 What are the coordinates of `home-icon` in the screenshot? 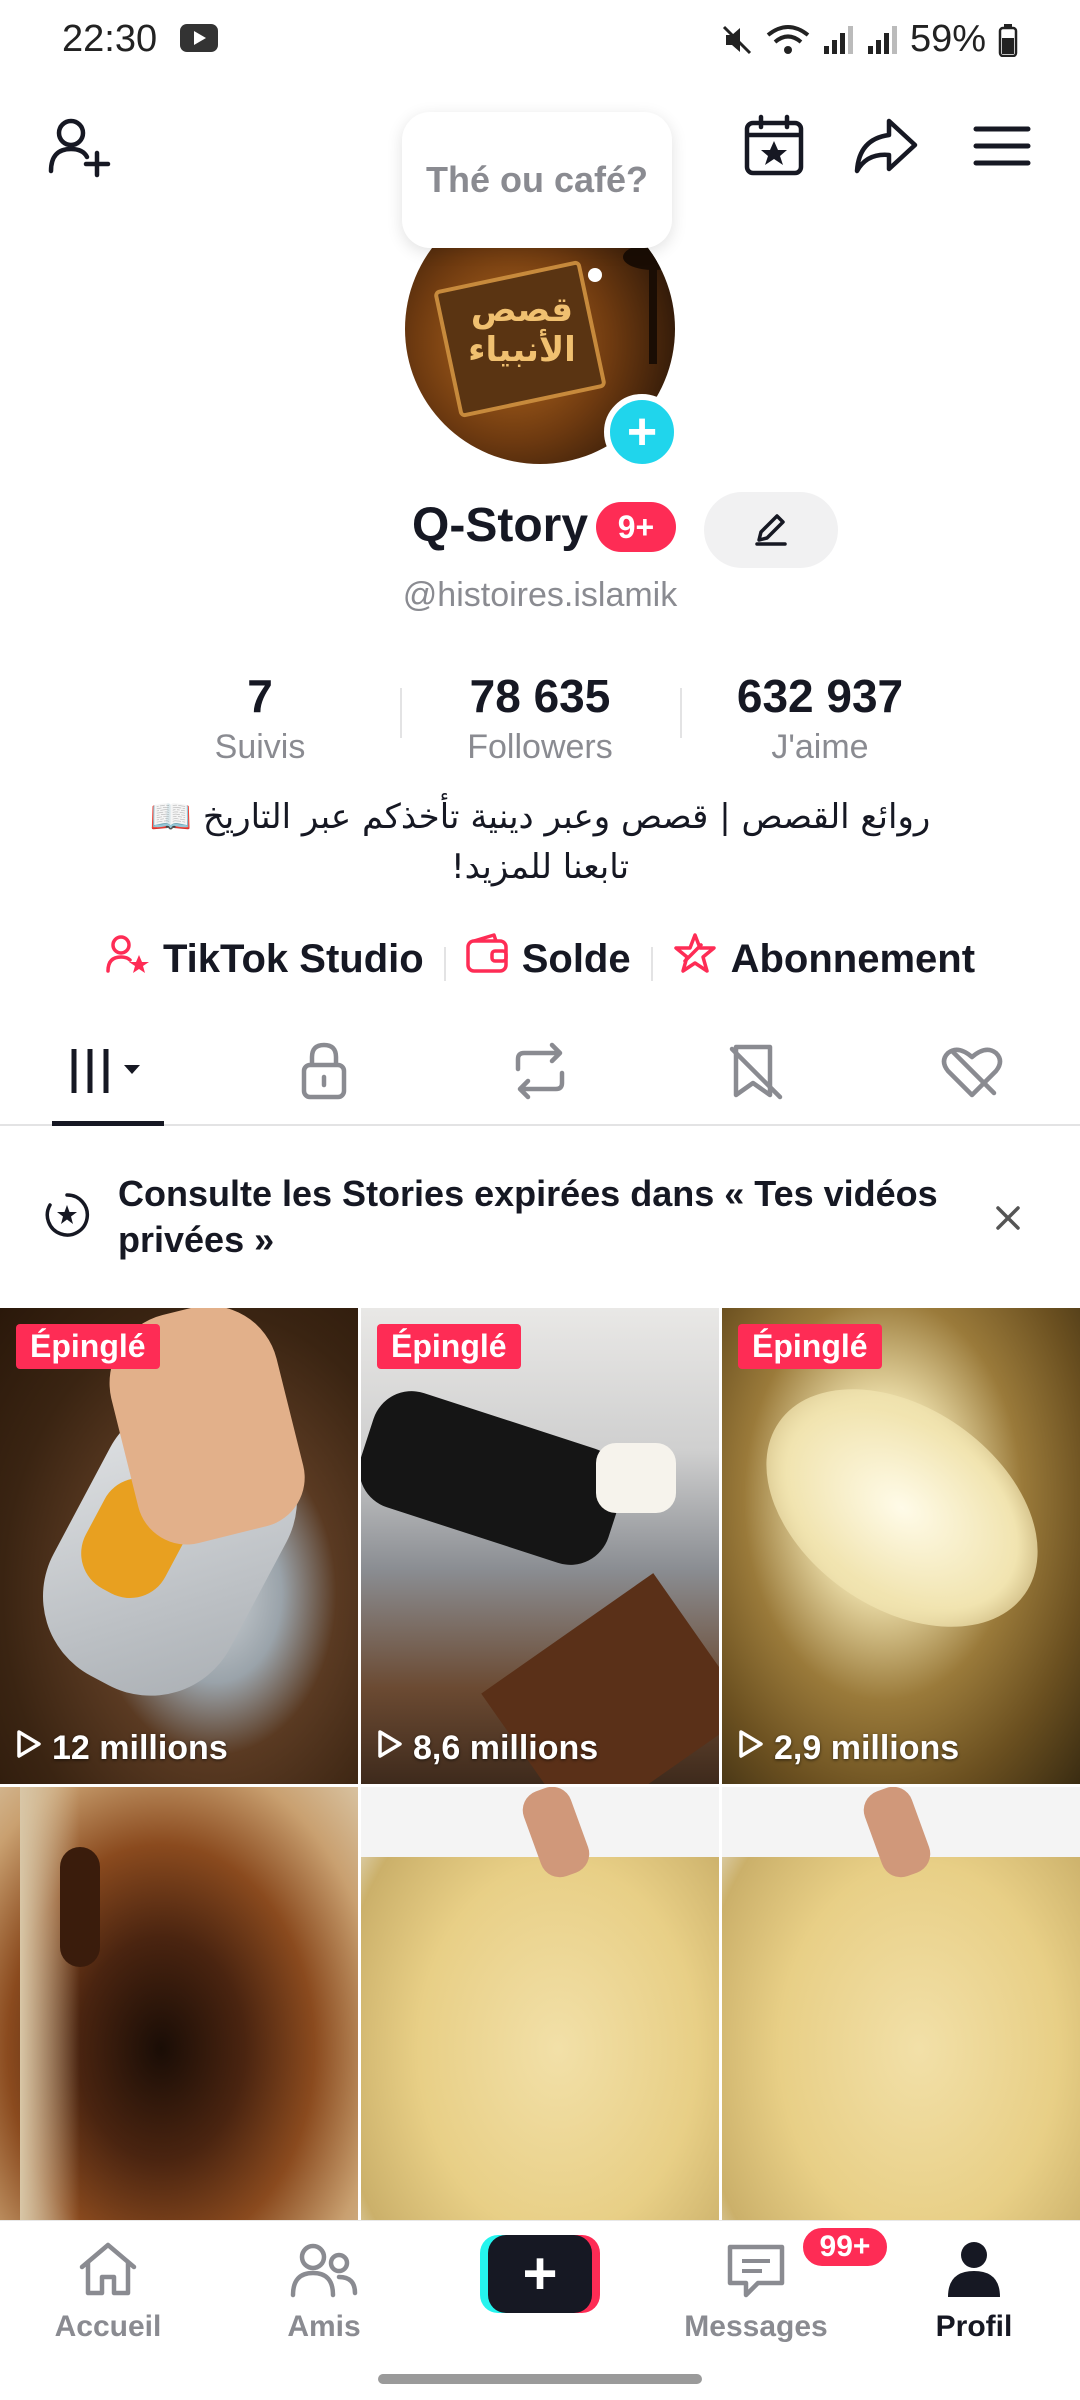 It's located at (108, 2271).